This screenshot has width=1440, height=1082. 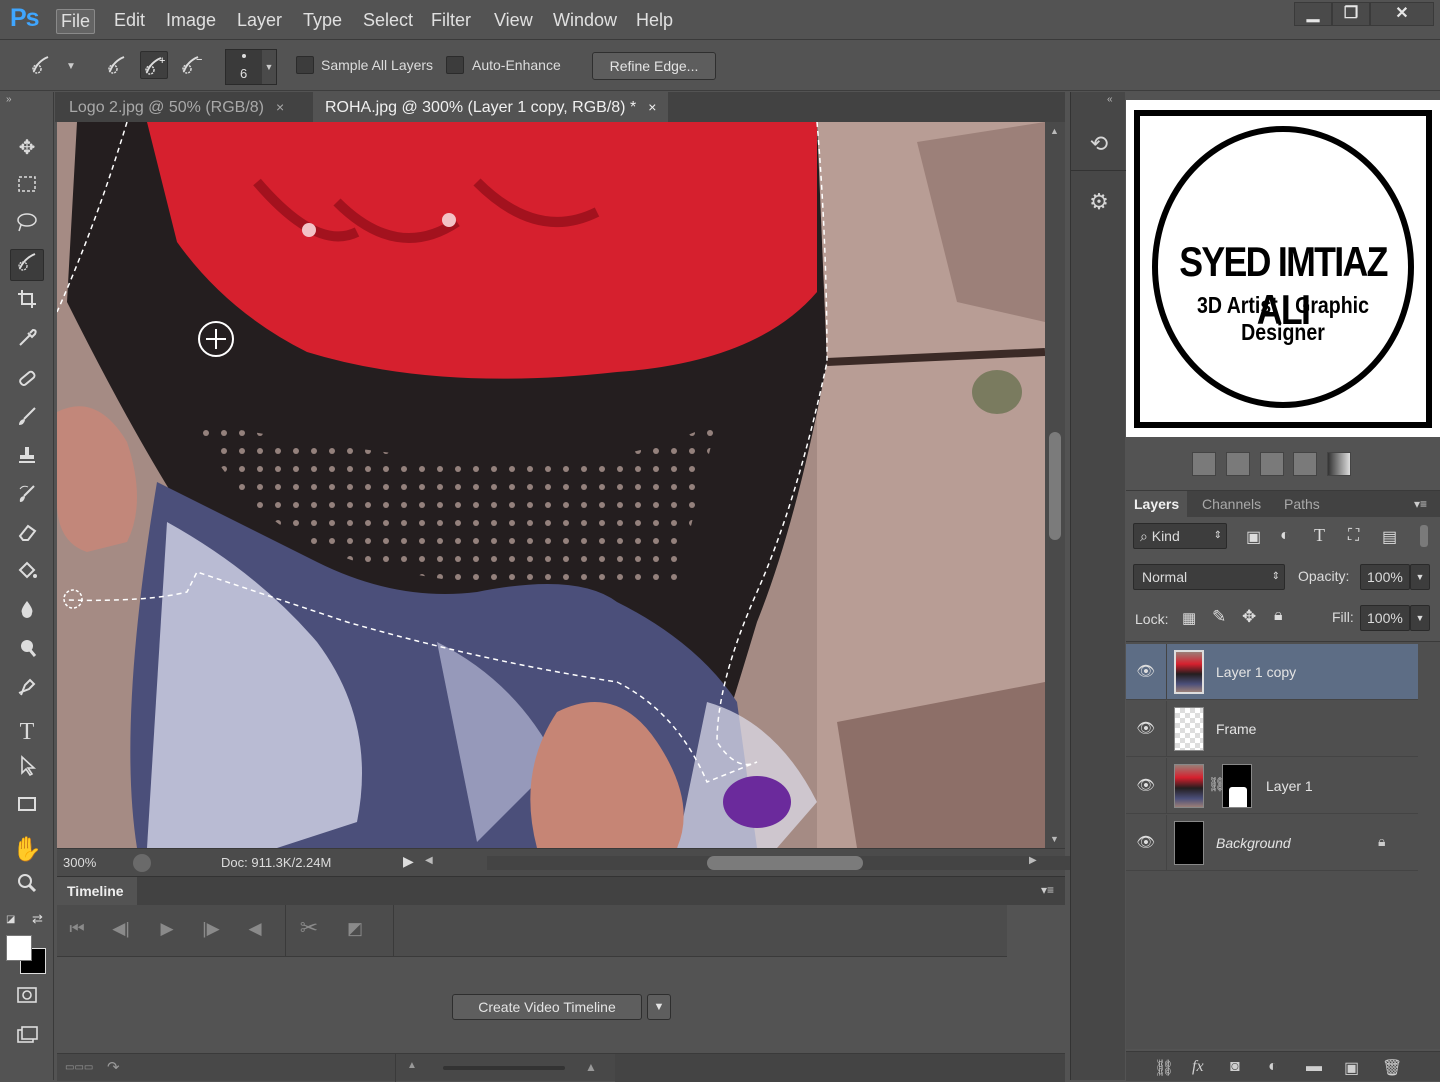 I want to click on vertical-scrollbar: ▲ ▼, so click(x=1055, y=485).